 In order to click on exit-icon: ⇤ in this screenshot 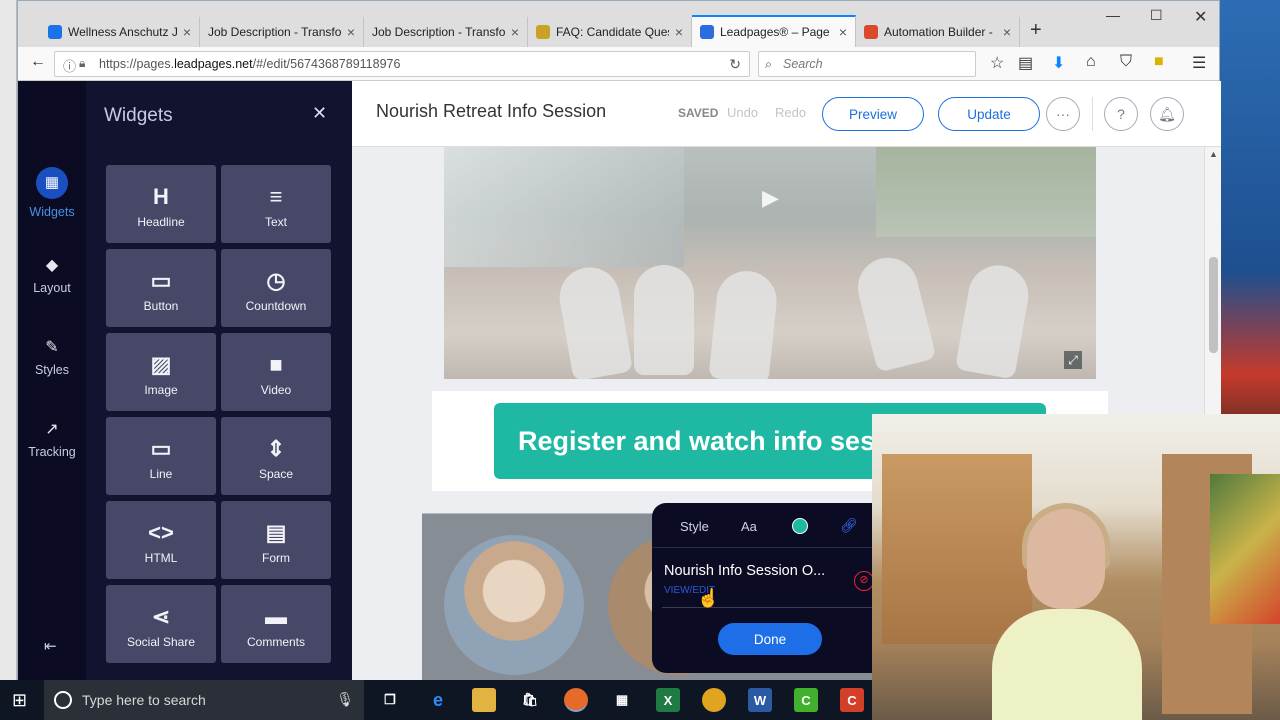, I will do `click(50, 646)`.